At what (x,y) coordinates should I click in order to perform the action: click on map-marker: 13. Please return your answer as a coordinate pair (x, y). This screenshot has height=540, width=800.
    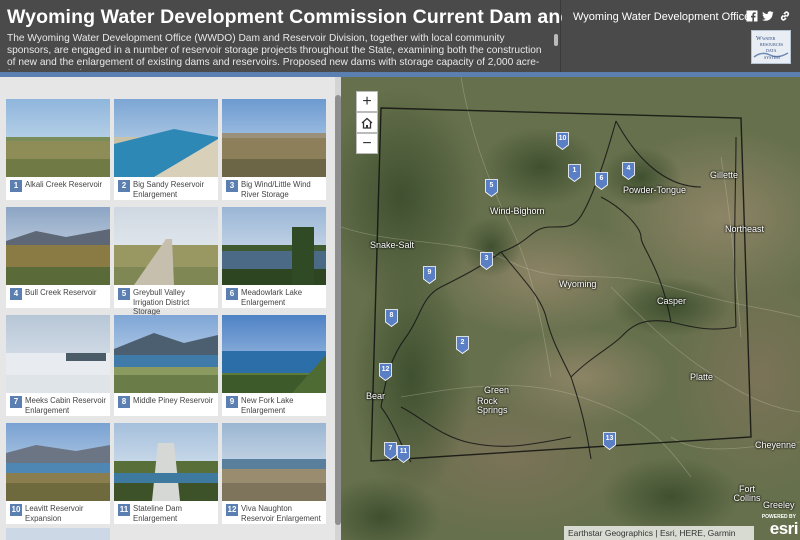
    Looking at the image, I should click on (609, 441).